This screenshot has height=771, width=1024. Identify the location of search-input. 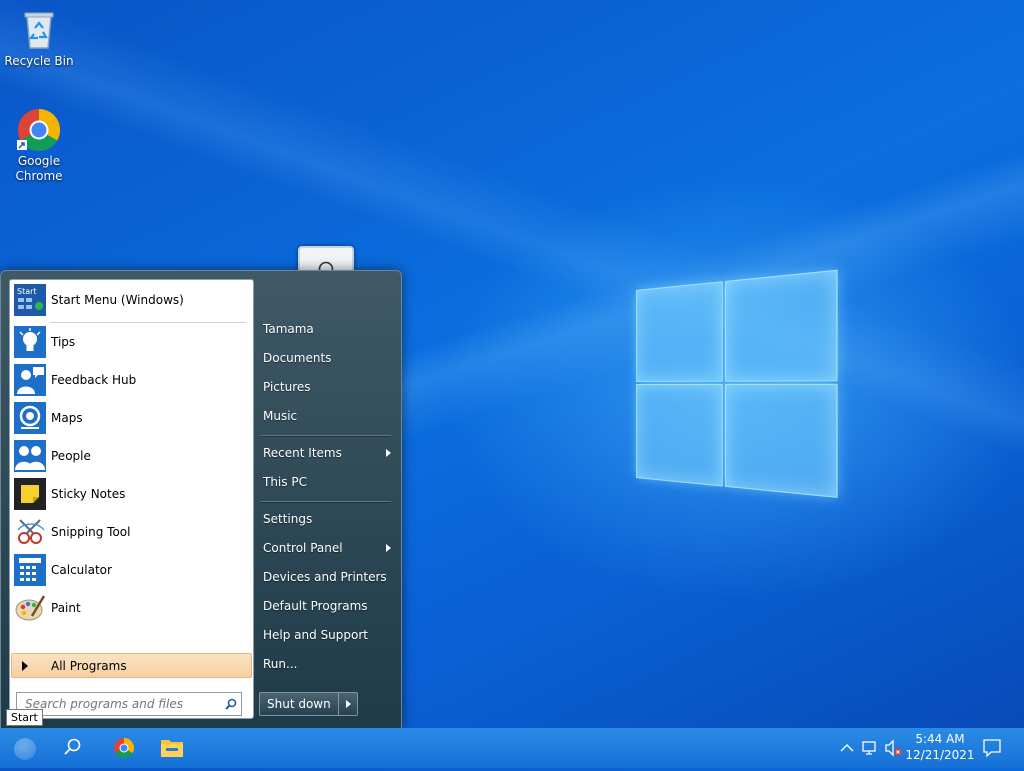
(123, 704).